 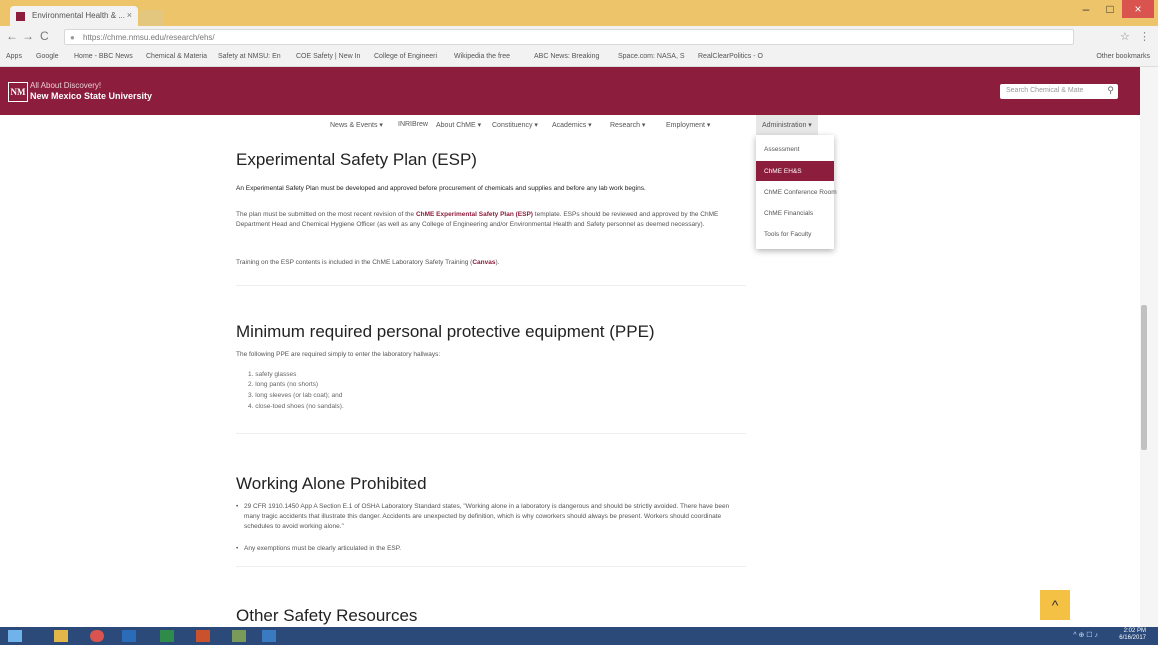 I want to click on powerpoint-icon, so click(x=203, y=636).